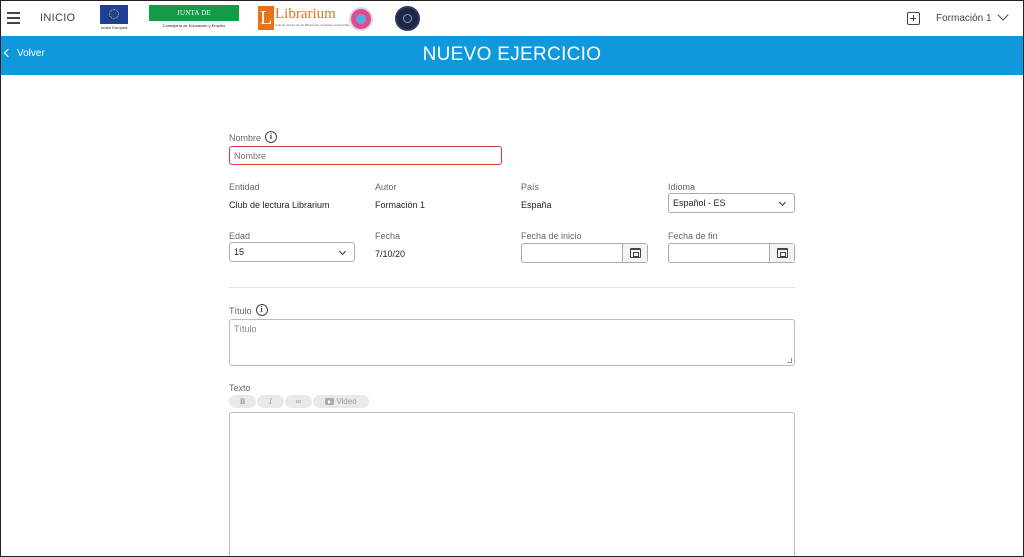 The height and width of the screenshot is (557, 1024). Describe the element at coordinates (386, 187) in the screenshot. I see `autor-label: Autor` at that location.